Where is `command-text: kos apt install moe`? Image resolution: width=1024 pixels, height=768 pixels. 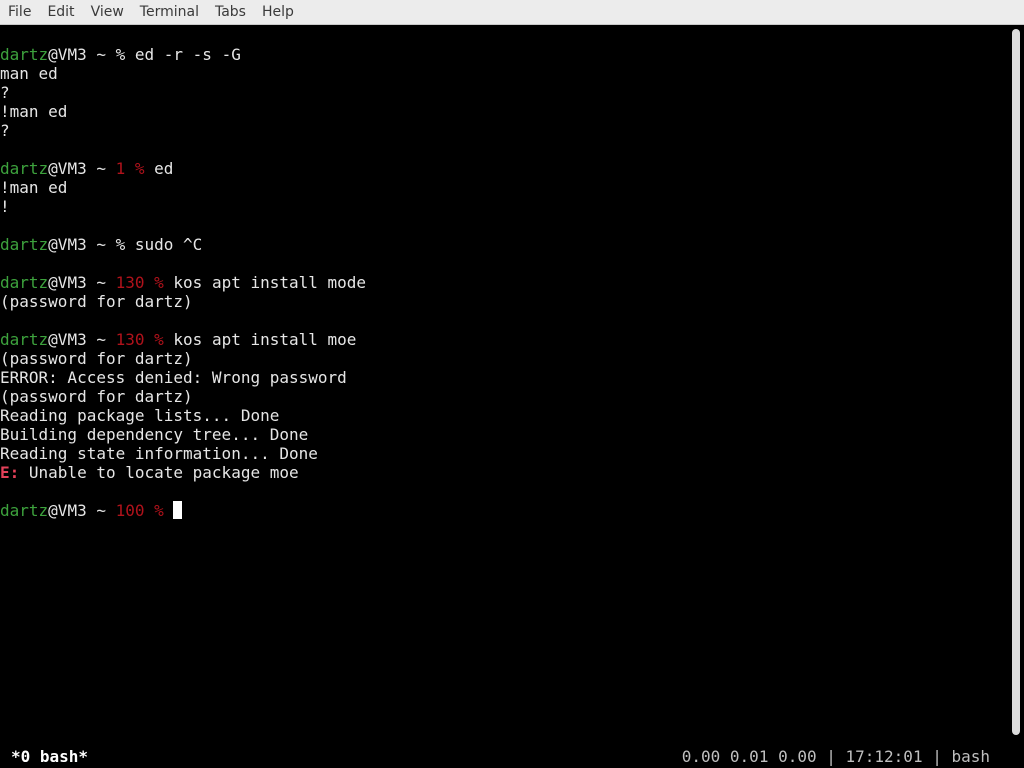 command-text: kos apt install moe is located at coordinates (265, 339).